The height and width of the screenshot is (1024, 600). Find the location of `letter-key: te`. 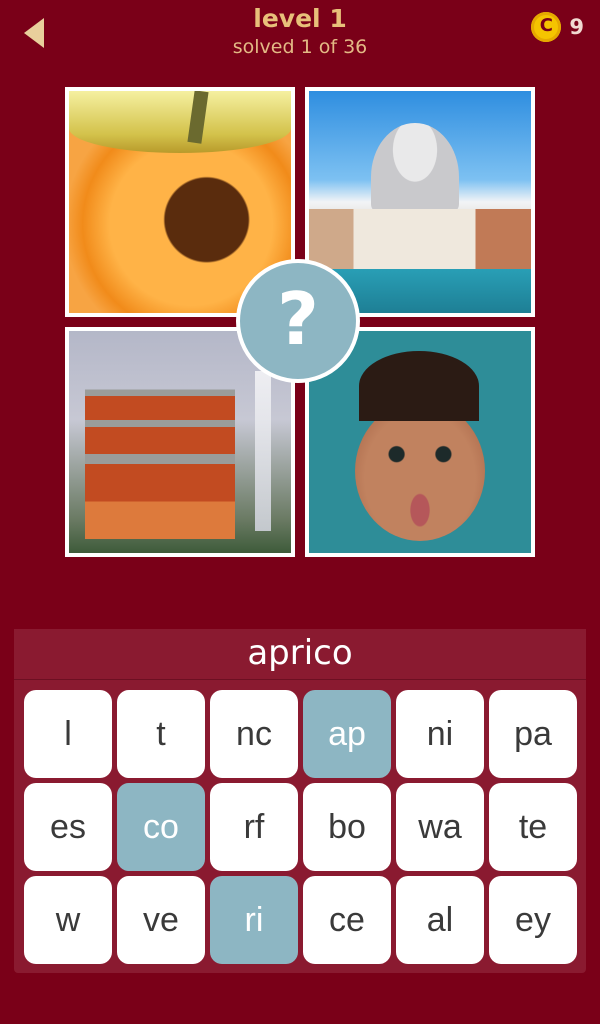

letter-key: te is located at coordinates (533, 827).